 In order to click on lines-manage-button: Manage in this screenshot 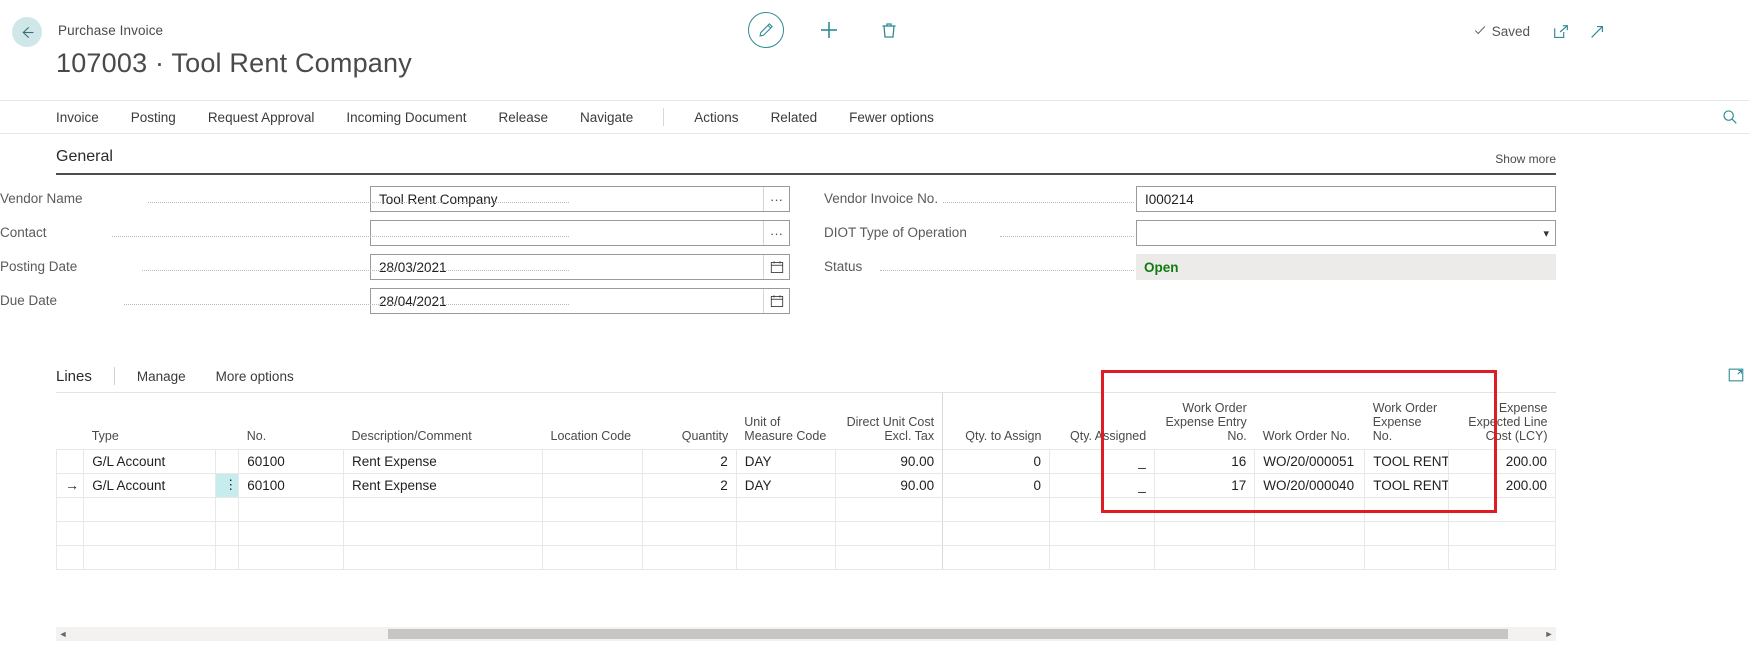, I will do `click(161, 376)`.